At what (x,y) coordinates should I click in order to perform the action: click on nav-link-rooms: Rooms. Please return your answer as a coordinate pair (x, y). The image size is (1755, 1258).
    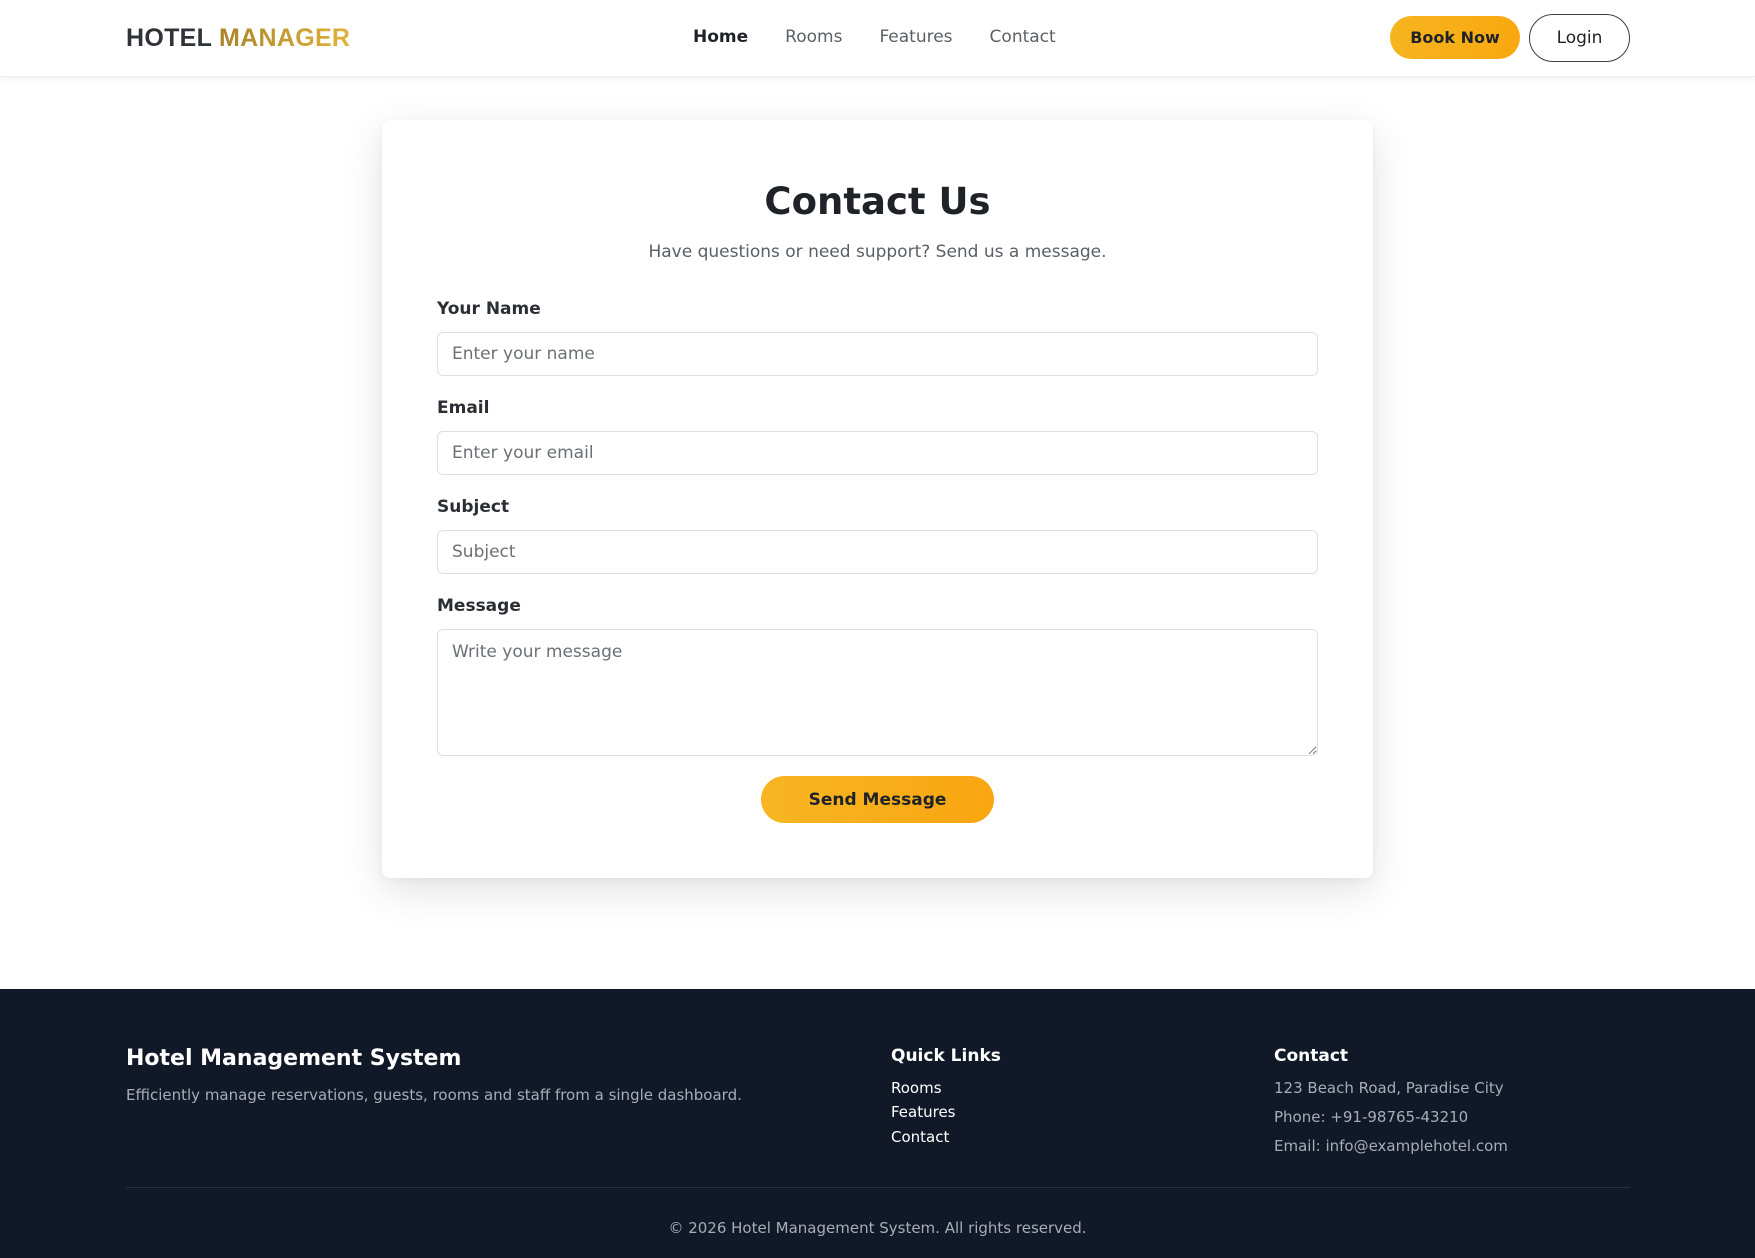
    Looking at the image, I should click on (813, 37).